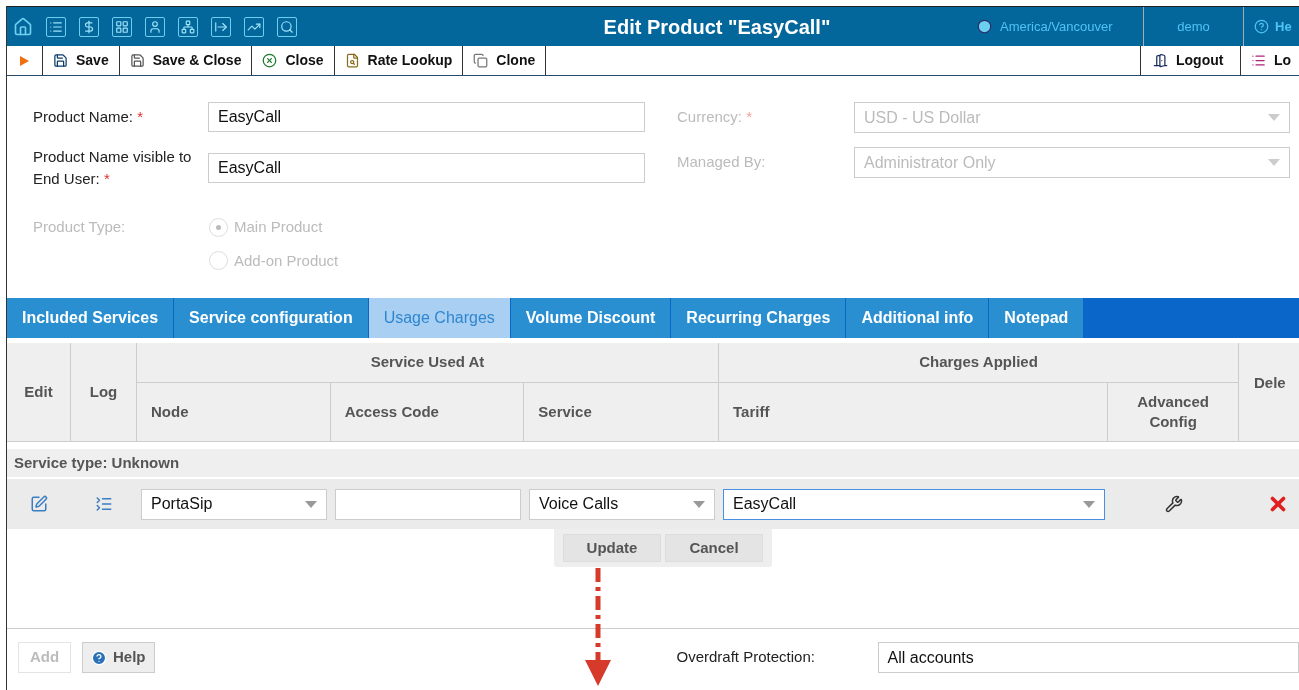 This screenshot has height=690, width=1299. What do you see at coordinates (80, 227) in the screenshot?
I see `field-label: Product Type:` at bounding box center [80, 227].